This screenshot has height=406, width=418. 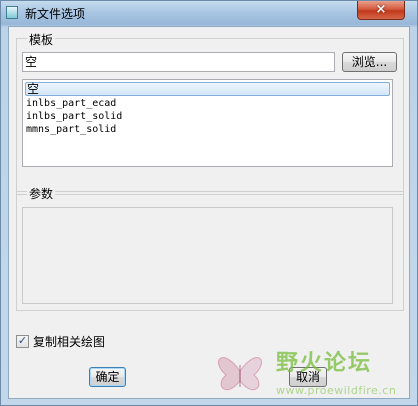 I want to click on close-button: ×, so click(x=381, y=10).